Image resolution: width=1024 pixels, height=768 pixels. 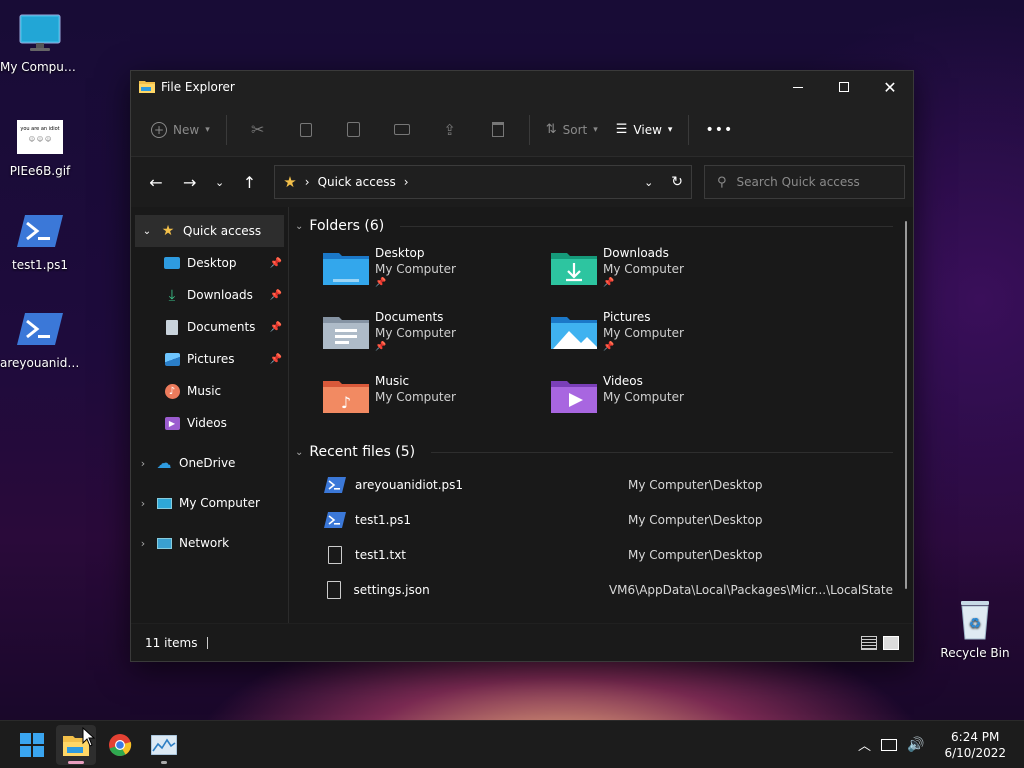 I want to click on recent-file-row: test1.txt My Computer\Desktop, so click(x=608, y=554).